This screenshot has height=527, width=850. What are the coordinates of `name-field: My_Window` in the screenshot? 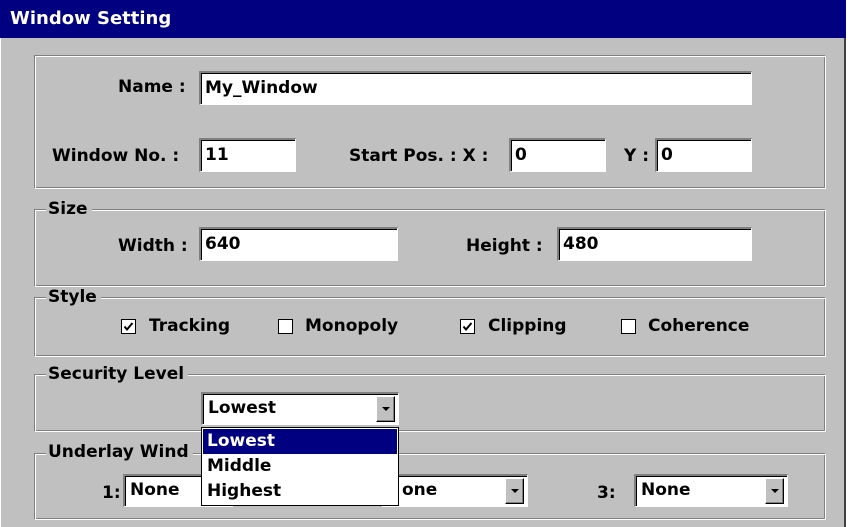 It's located at (475, 88).